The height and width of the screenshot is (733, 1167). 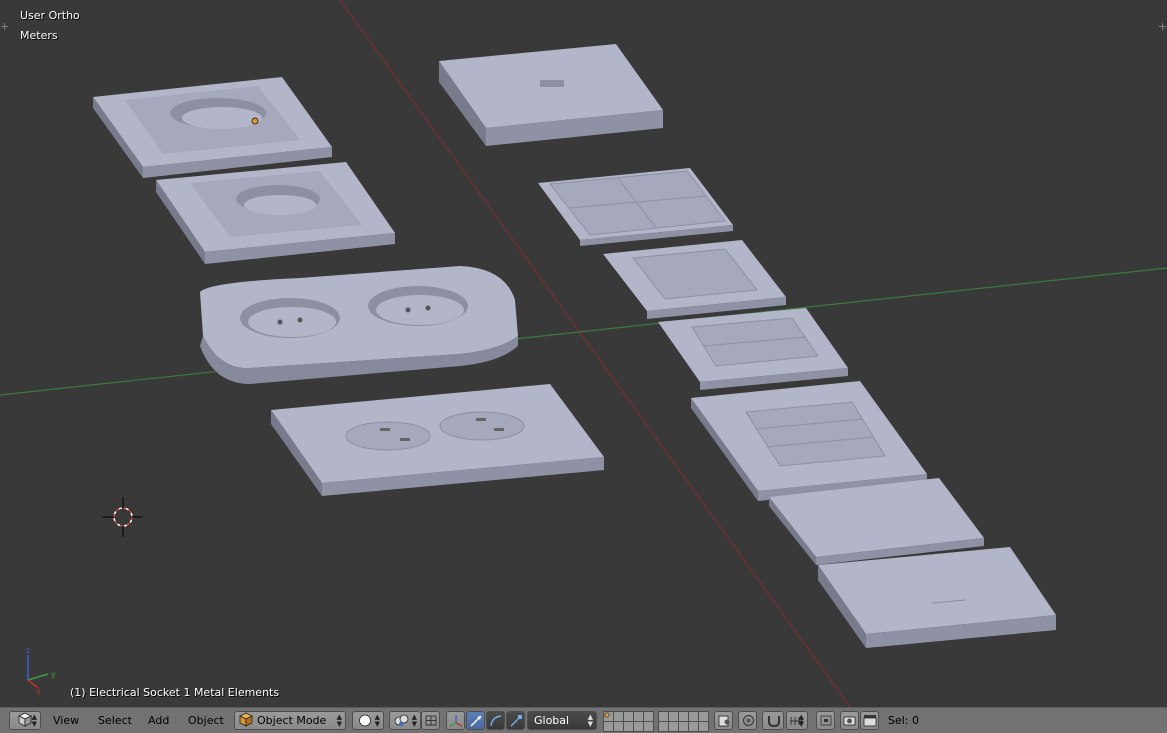 I want to click on rotate-manipulator, so click(x=495, y=720).